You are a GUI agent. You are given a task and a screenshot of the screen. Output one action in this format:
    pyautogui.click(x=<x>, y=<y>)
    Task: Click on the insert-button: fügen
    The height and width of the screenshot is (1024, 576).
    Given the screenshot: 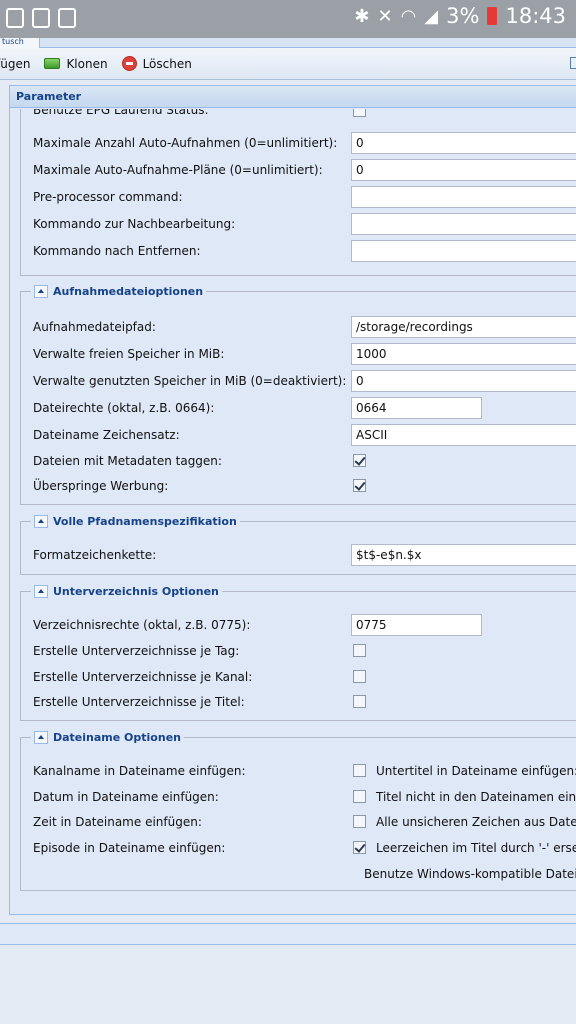 What is the action you would take?
    pyautogui.click(x=15, y=64)
    